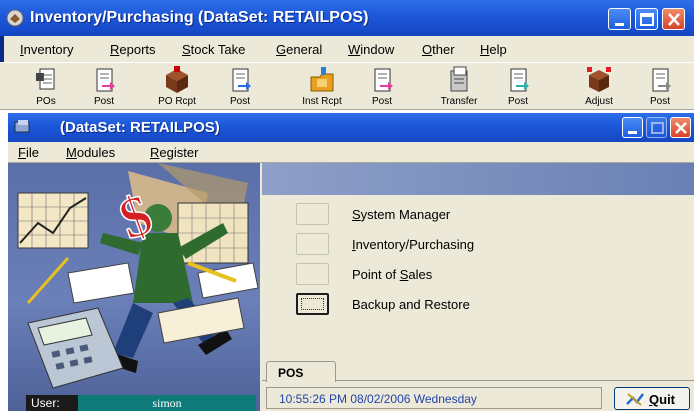 This screenshot has height=411, width=694. Describe the element at coordinates (438, 49) in the screenshot. I see `menu-other: Other` at that location.